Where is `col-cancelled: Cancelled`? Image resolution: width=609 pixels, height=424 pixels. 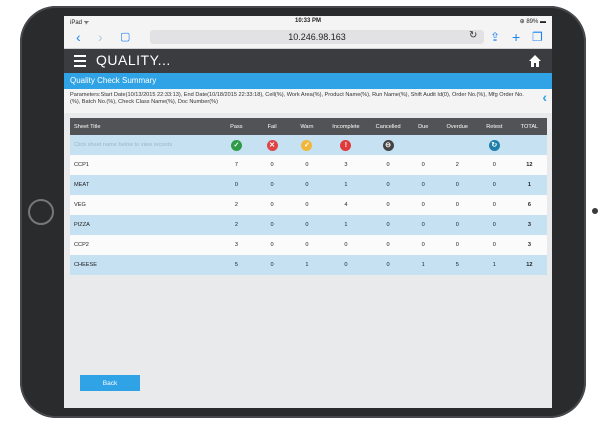 col-cancelled: Cancelled is located at coordinates (388, 126).